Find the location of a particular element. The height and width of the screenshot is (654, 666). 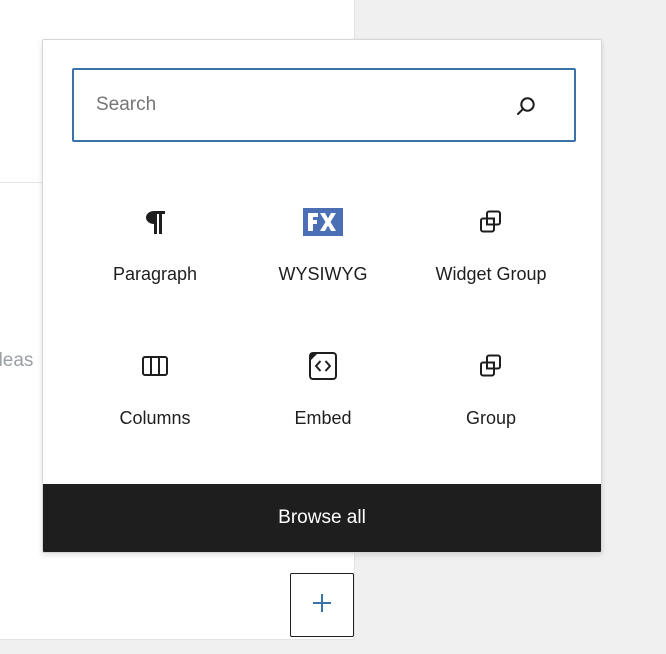

block-label-wysiwyg: WYSIWYG is located at coordinates (323, 274).